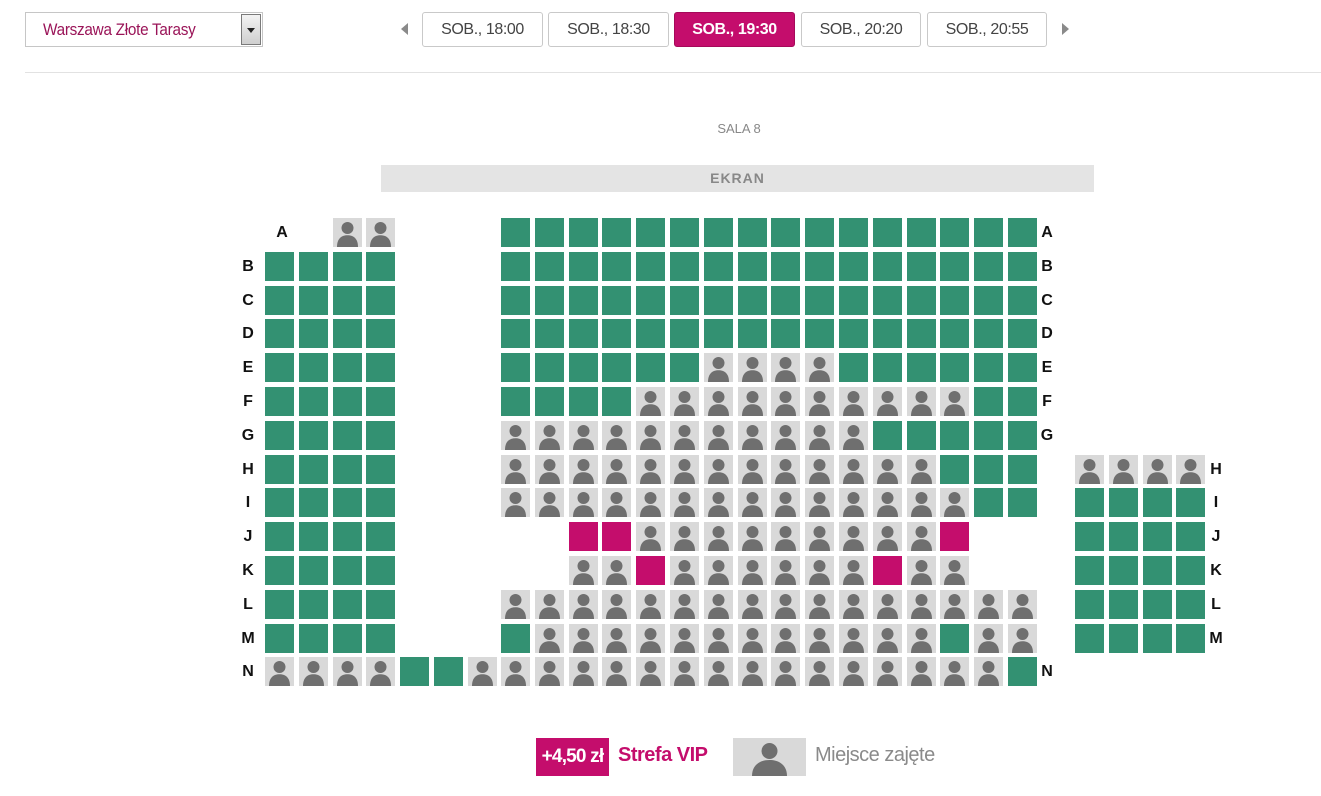 The width and height of the screenshot is (1321, 796). I want to click on seat-I-1-free, so click(279, 502).